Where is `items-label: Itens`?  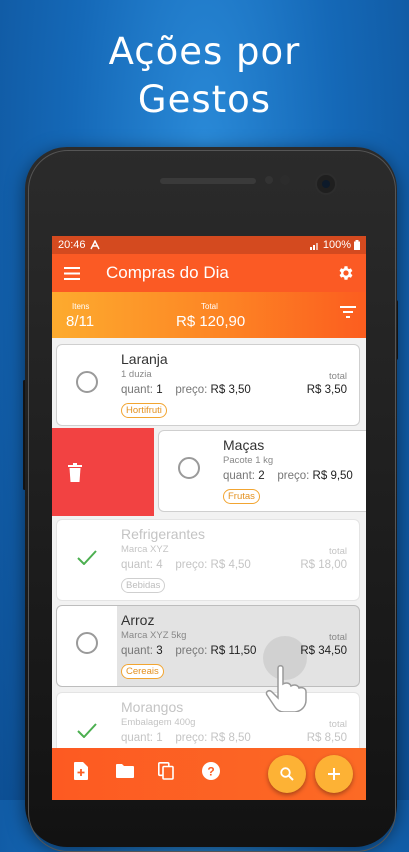 items-label: Itens is located at coordinates (81, 306).